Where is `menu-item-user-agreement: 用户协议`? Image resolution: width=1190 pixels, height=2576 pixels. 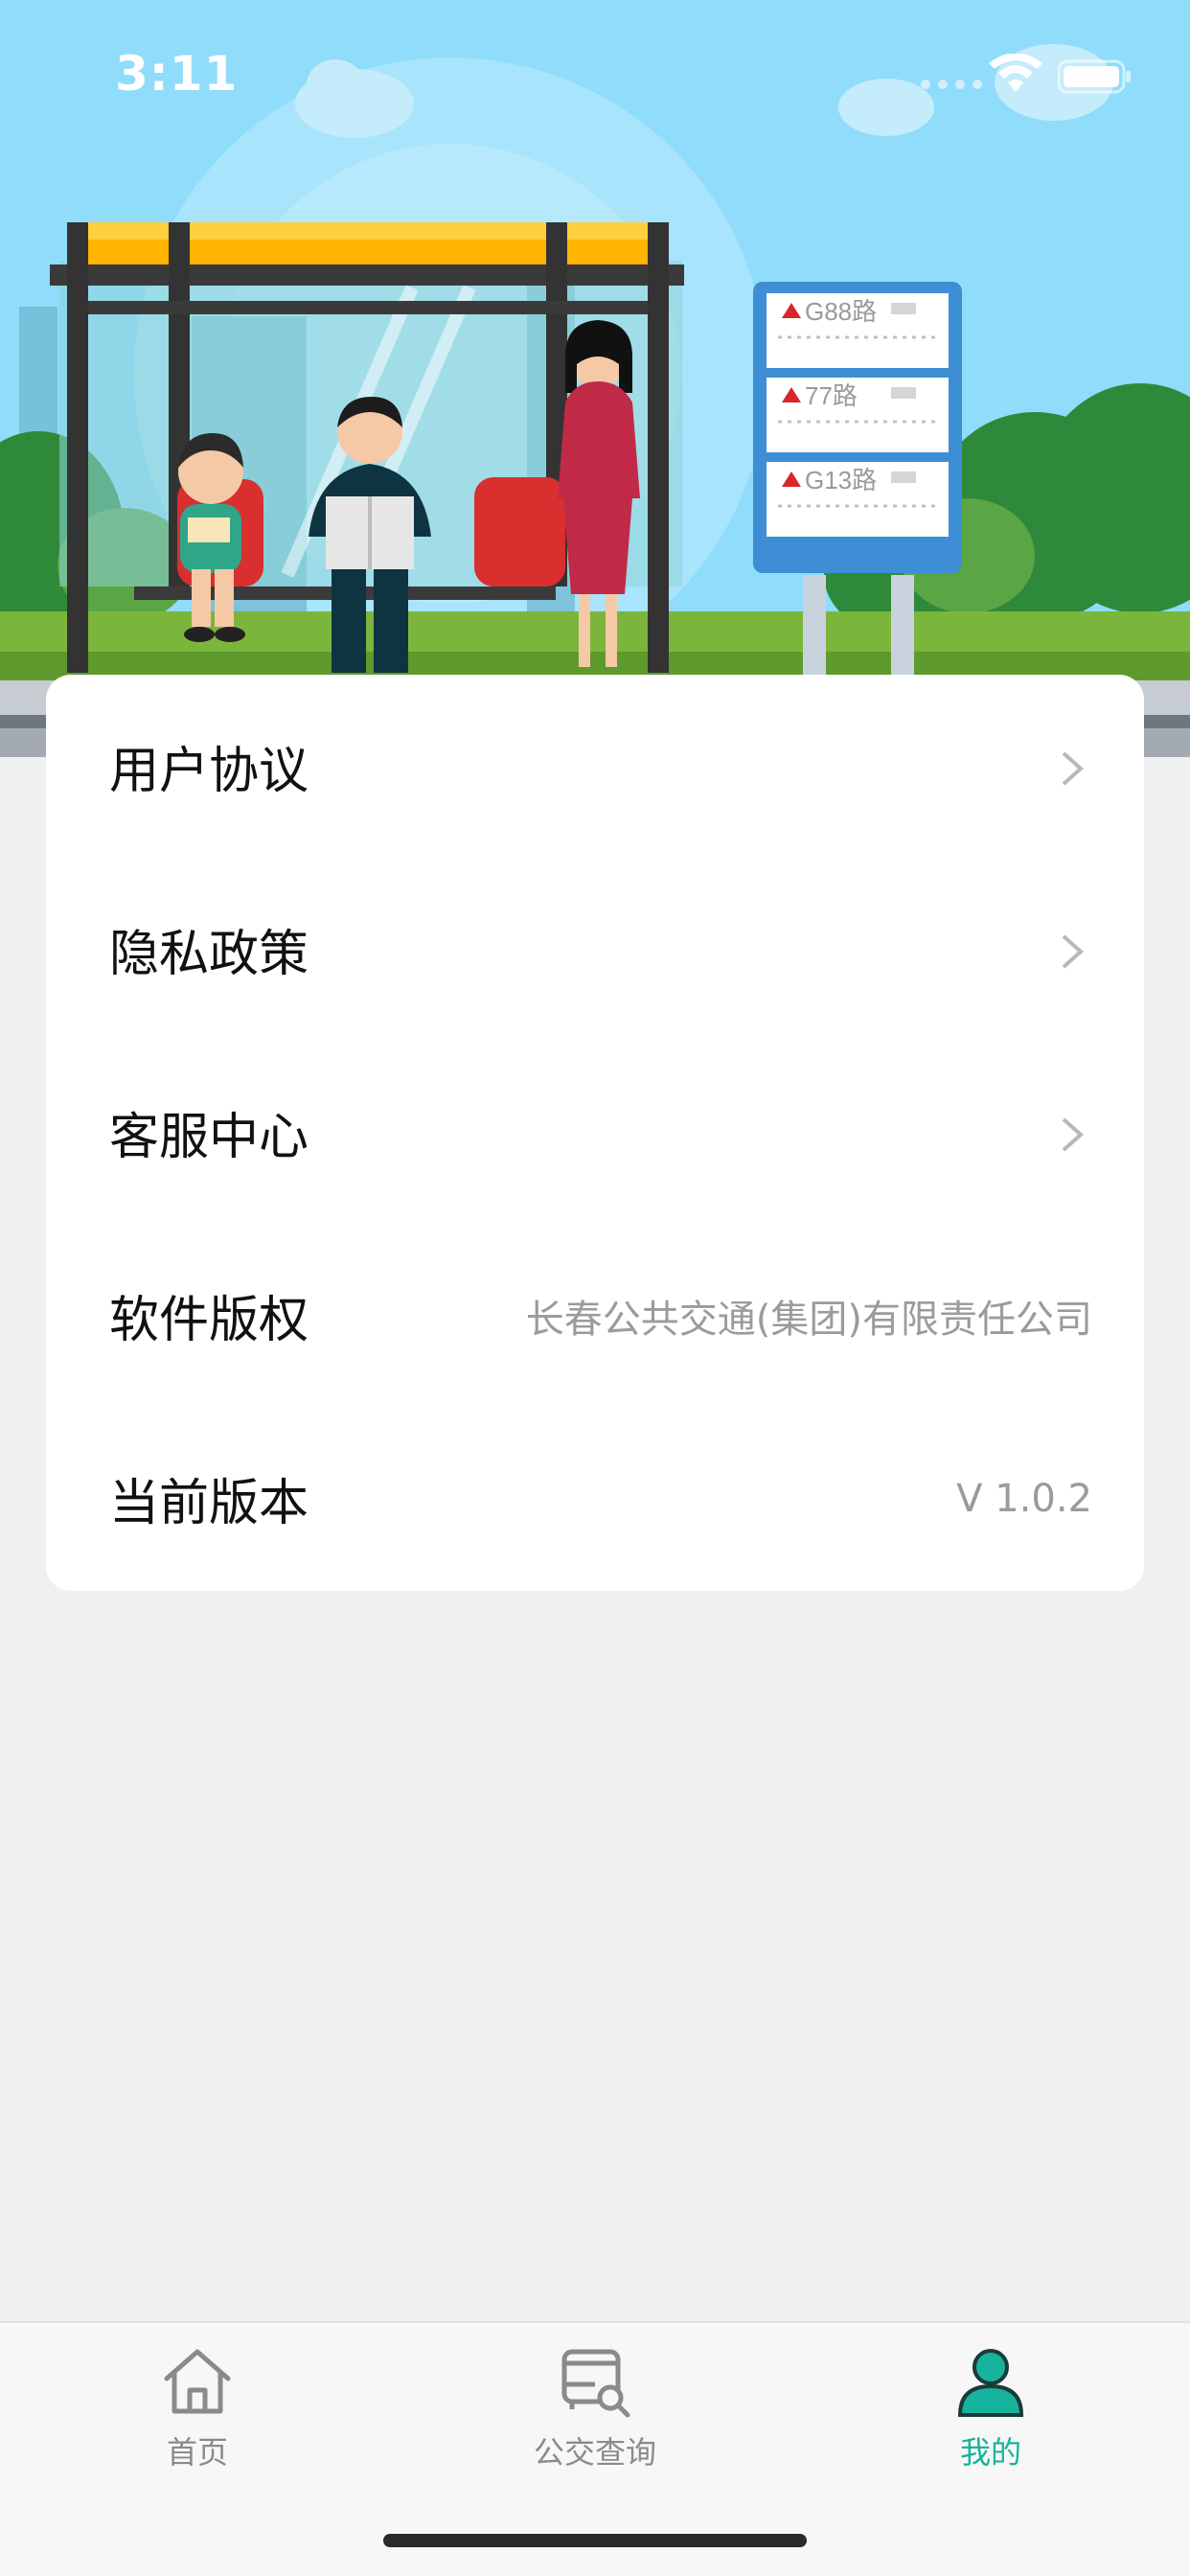 menu-item-user-agreement: 用户协议 is located at coordinates (595, 766).